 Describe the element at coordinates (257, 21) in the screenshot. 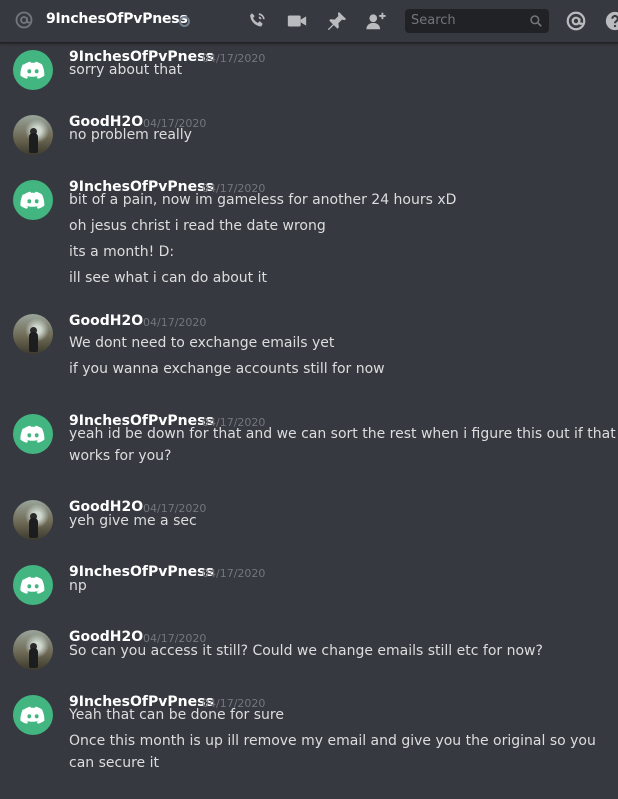

I see `call-icon` at that location.